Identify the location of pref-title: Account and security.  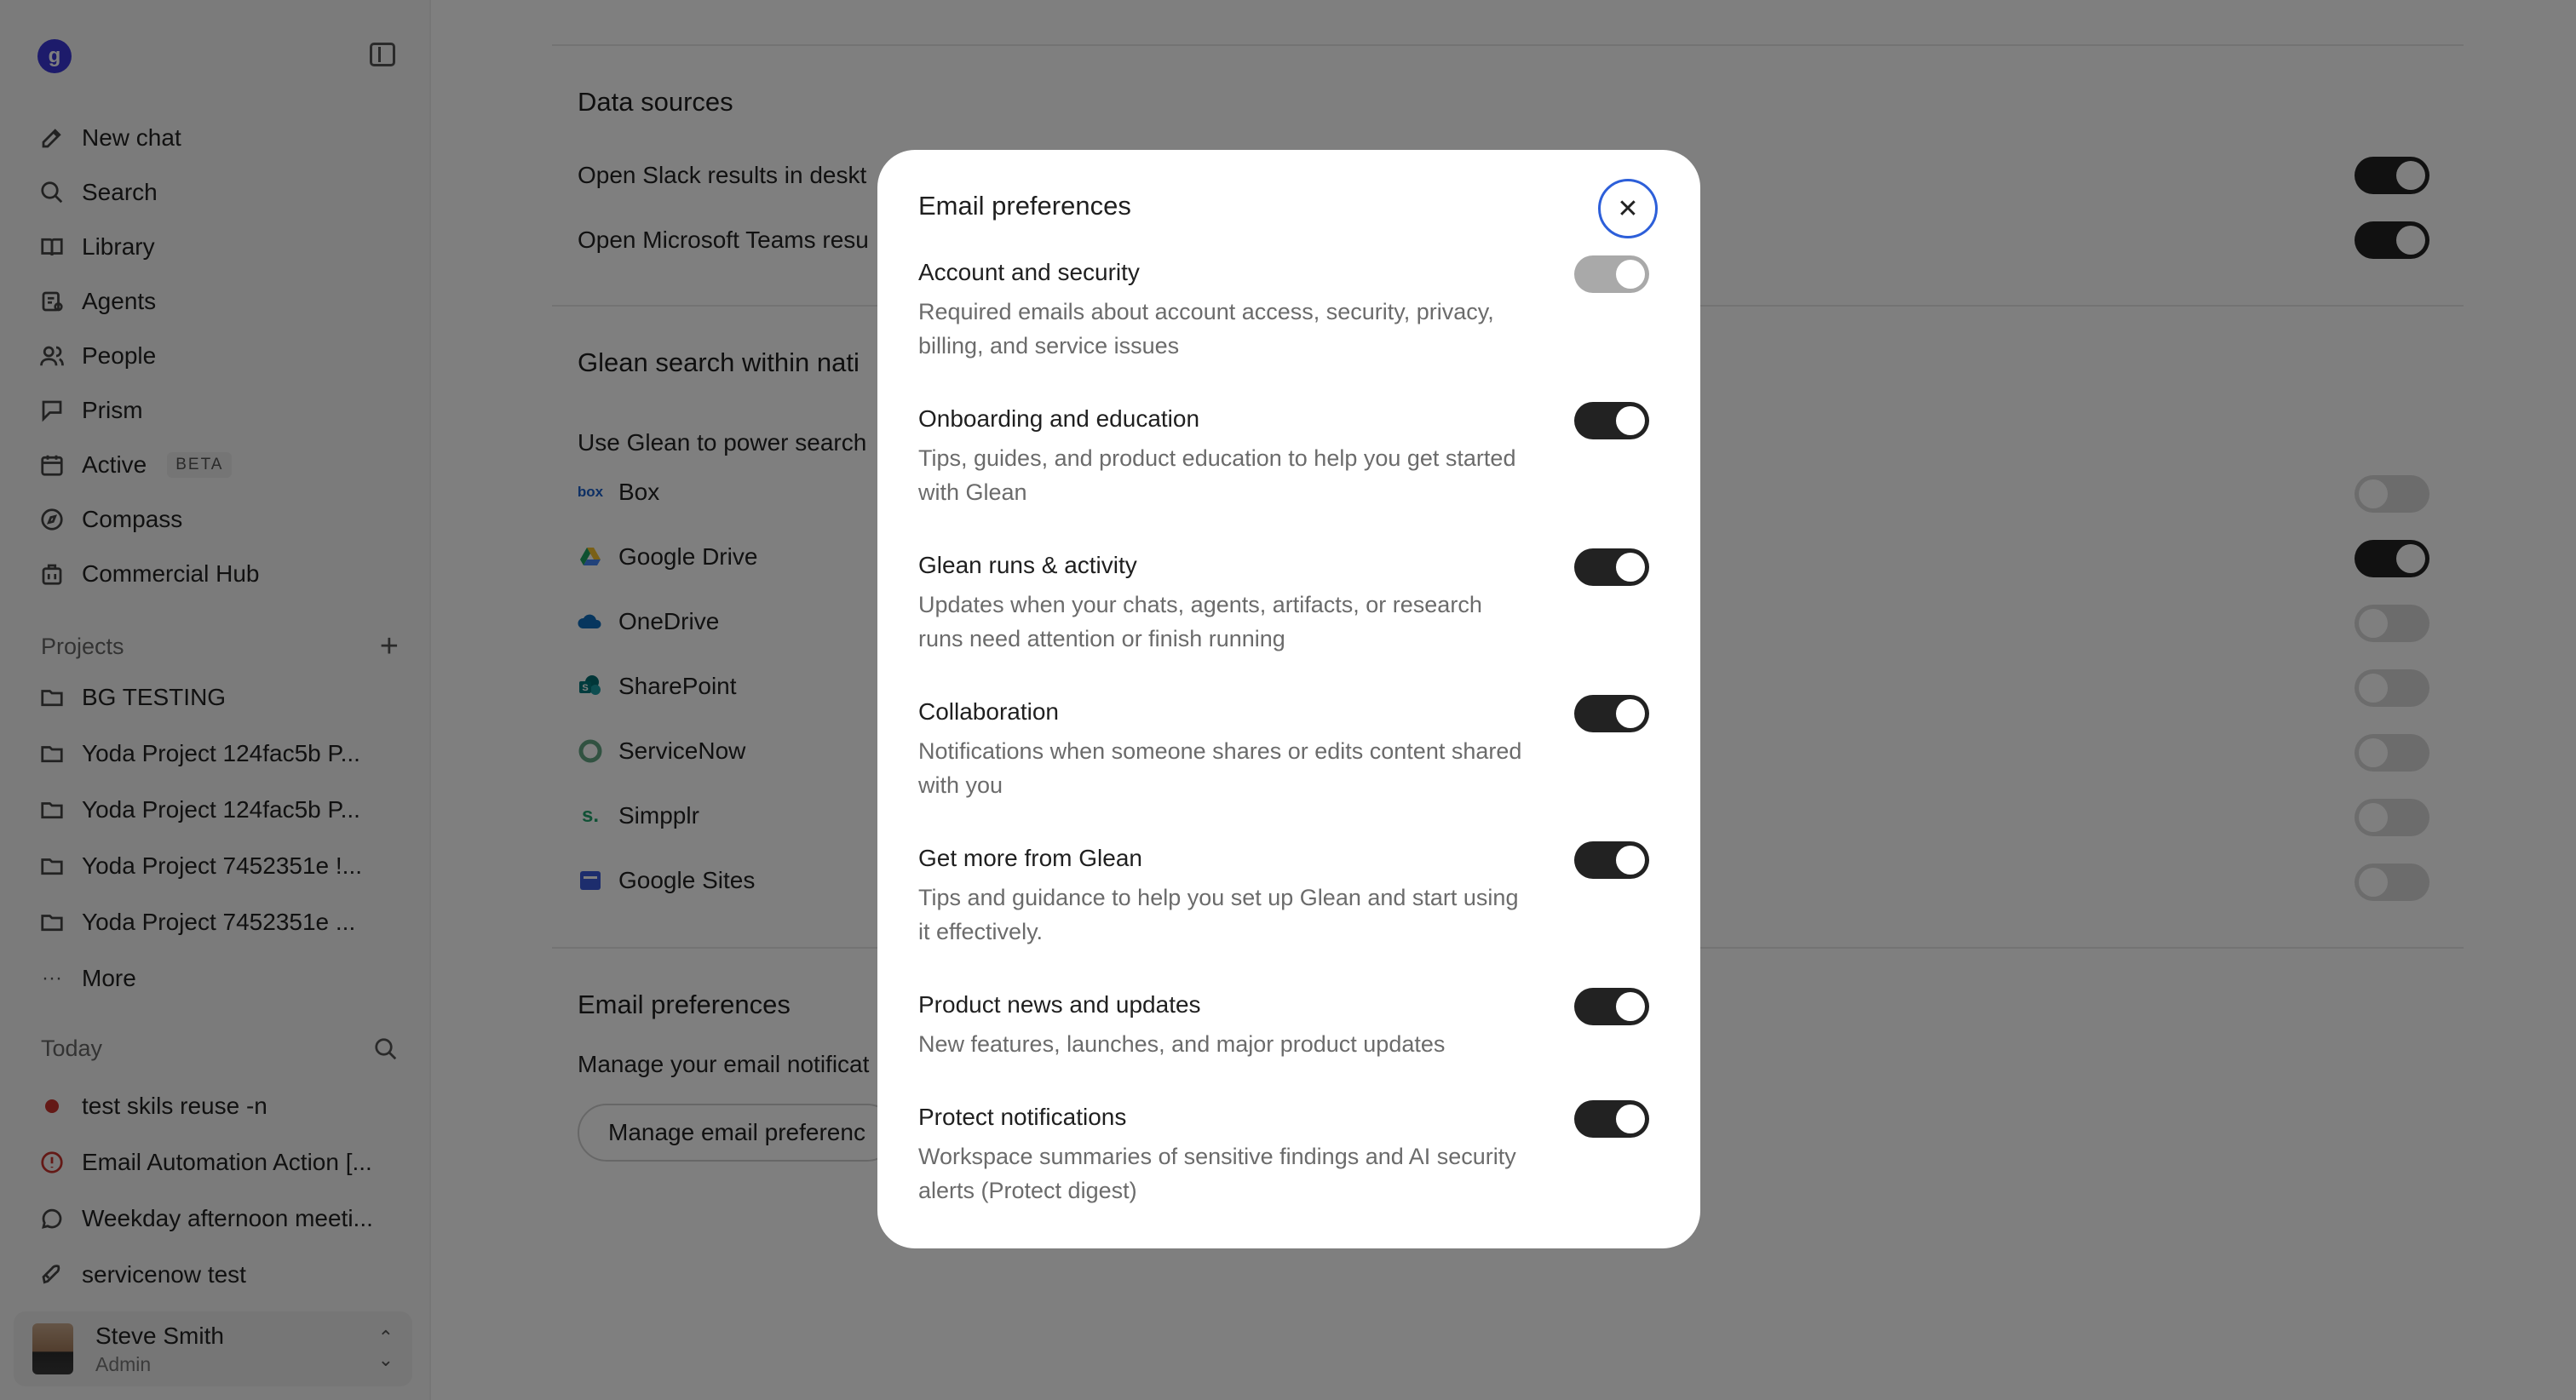
(1029, 272).